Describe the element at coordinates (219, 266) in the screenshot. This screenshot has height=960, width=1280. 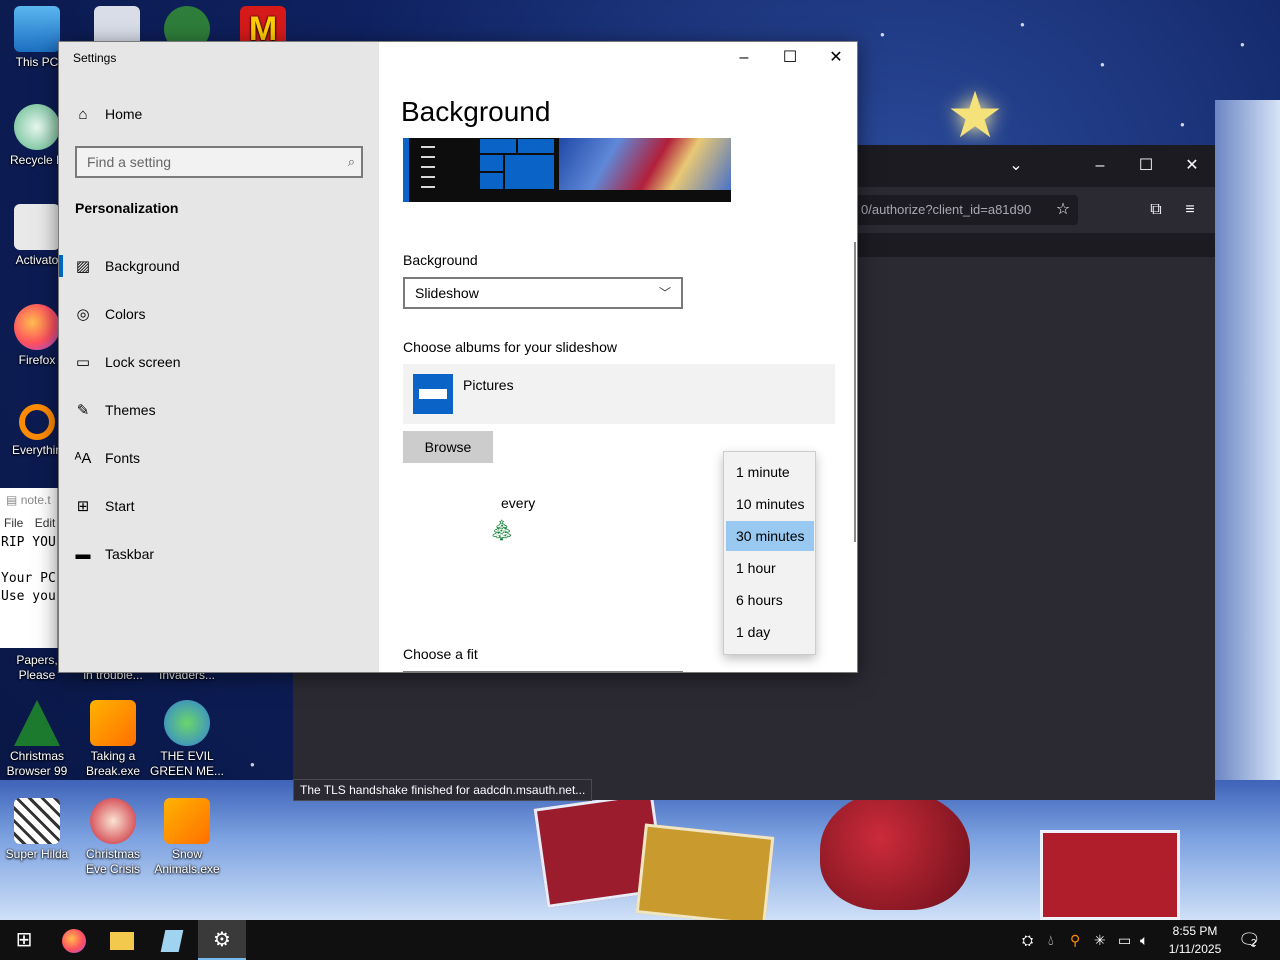
I see `nav-background: ▨ Background` at that location.